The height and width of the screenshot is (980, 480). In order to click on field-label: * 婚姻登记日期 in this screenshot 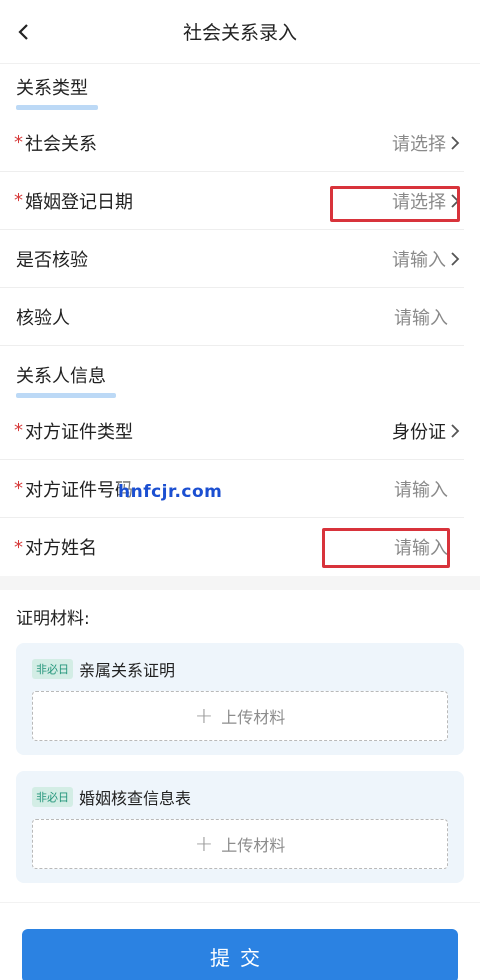, I will do `click(73, 201)`.